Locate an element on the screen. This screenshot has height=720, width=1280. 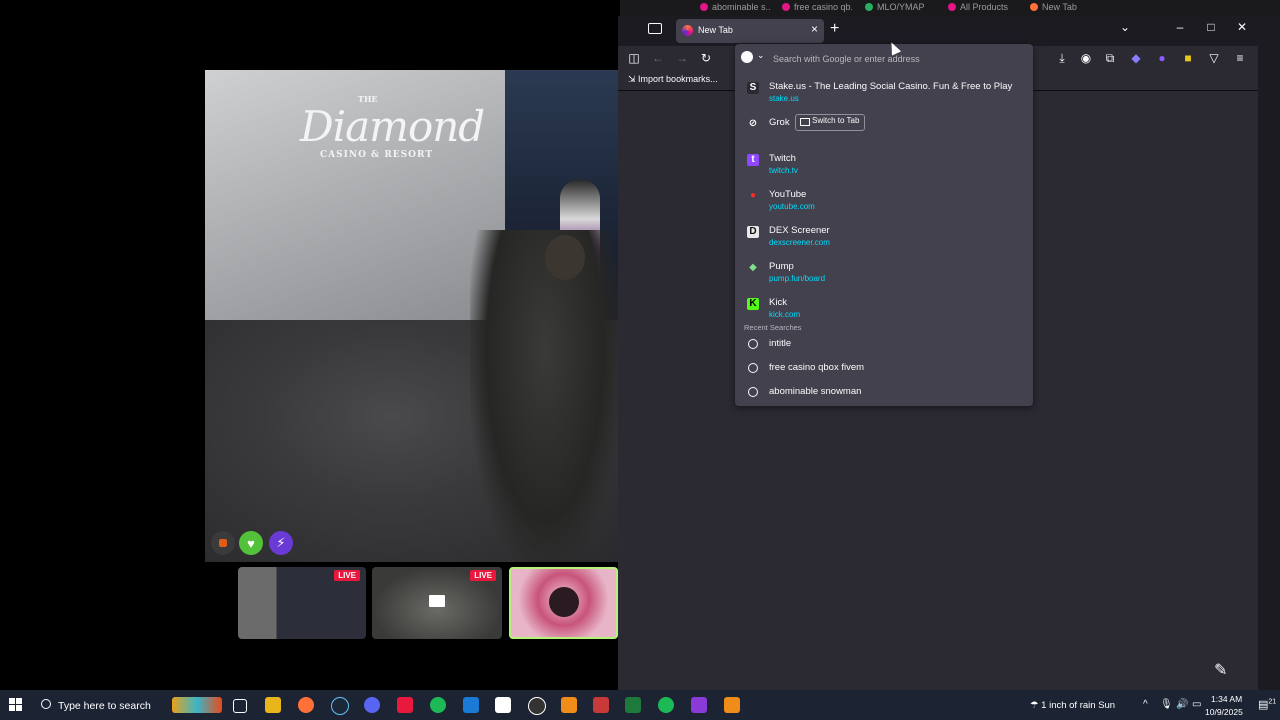
file-explorer-icon is located at coordinates (273, 705).